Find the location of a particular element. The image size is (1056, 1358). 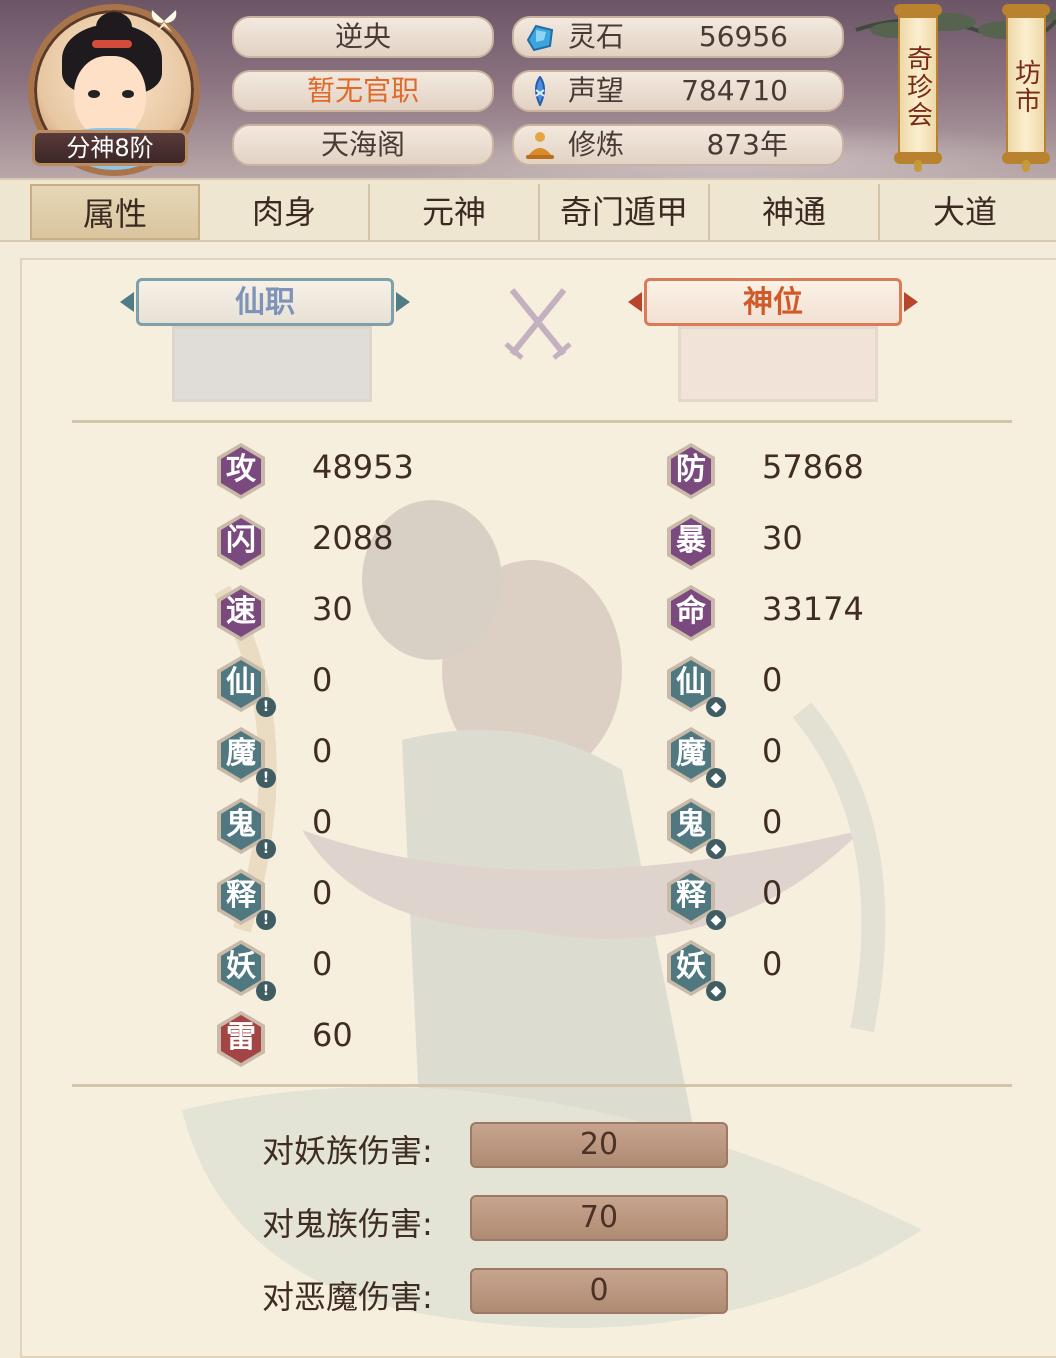

stat-badge-icon: 魔! is located at coordinates (244, 757).